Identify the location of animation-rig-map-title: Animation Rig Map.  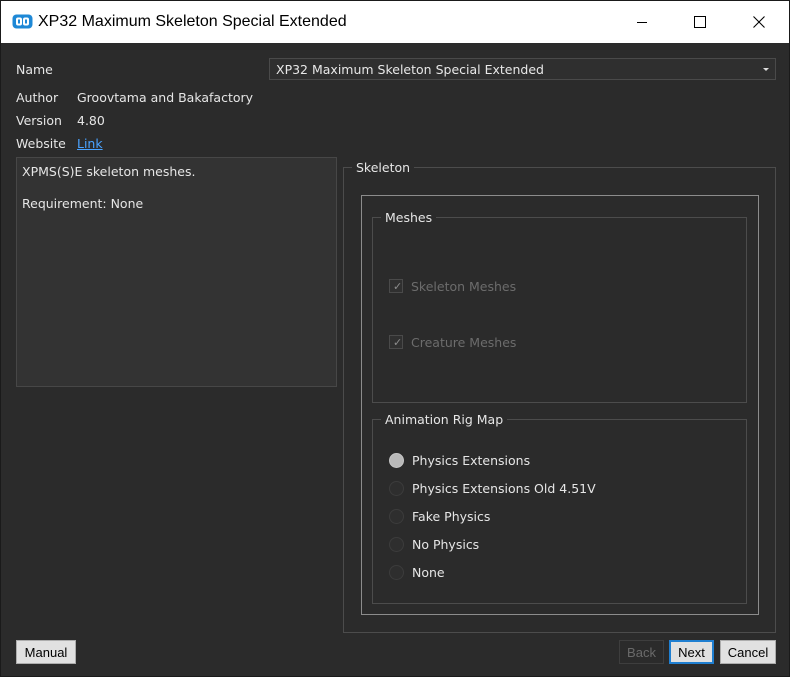
(444, 419).